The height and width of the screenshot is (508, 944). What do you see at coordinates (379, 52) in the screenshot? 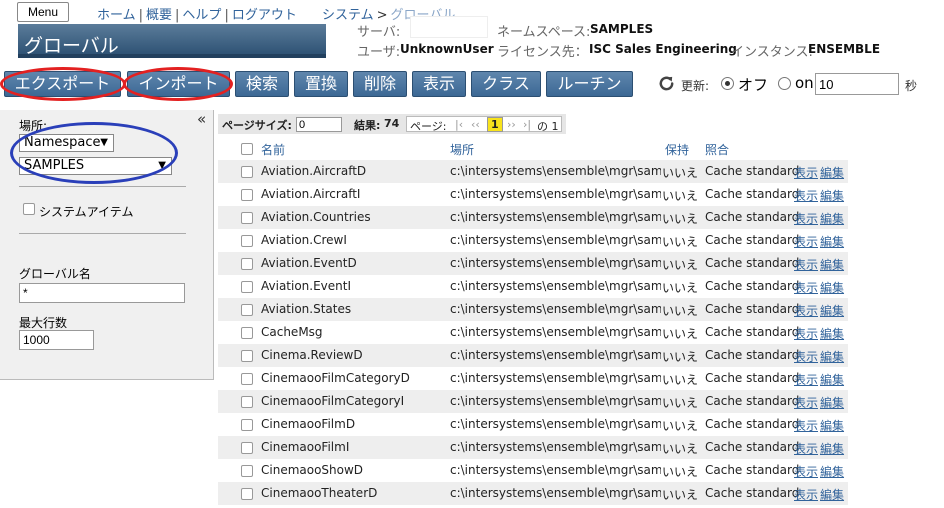
I see `user-label: ユーザ:` at bounding box center [379, 52].